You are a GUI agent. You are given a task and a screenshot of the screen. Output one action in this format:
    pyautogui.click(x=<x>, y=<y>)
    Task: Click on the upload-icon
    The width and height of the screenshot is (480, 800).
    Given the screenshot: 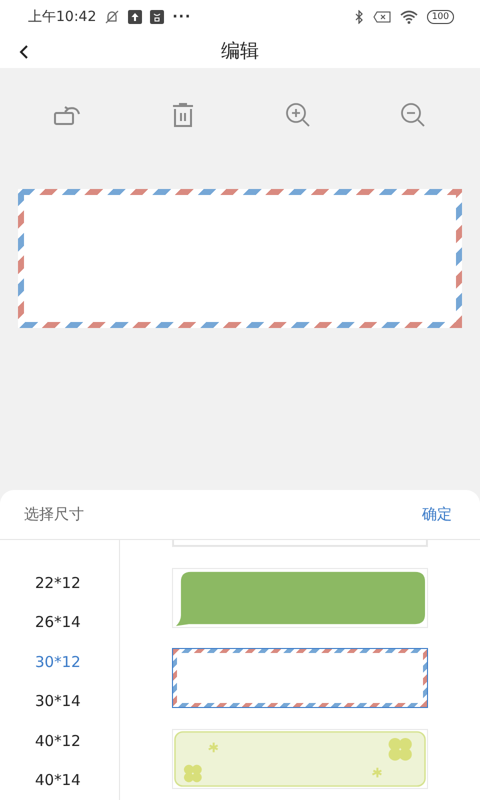 What is the action you would take?
    pyautogui.click(x=135, y=17)
    